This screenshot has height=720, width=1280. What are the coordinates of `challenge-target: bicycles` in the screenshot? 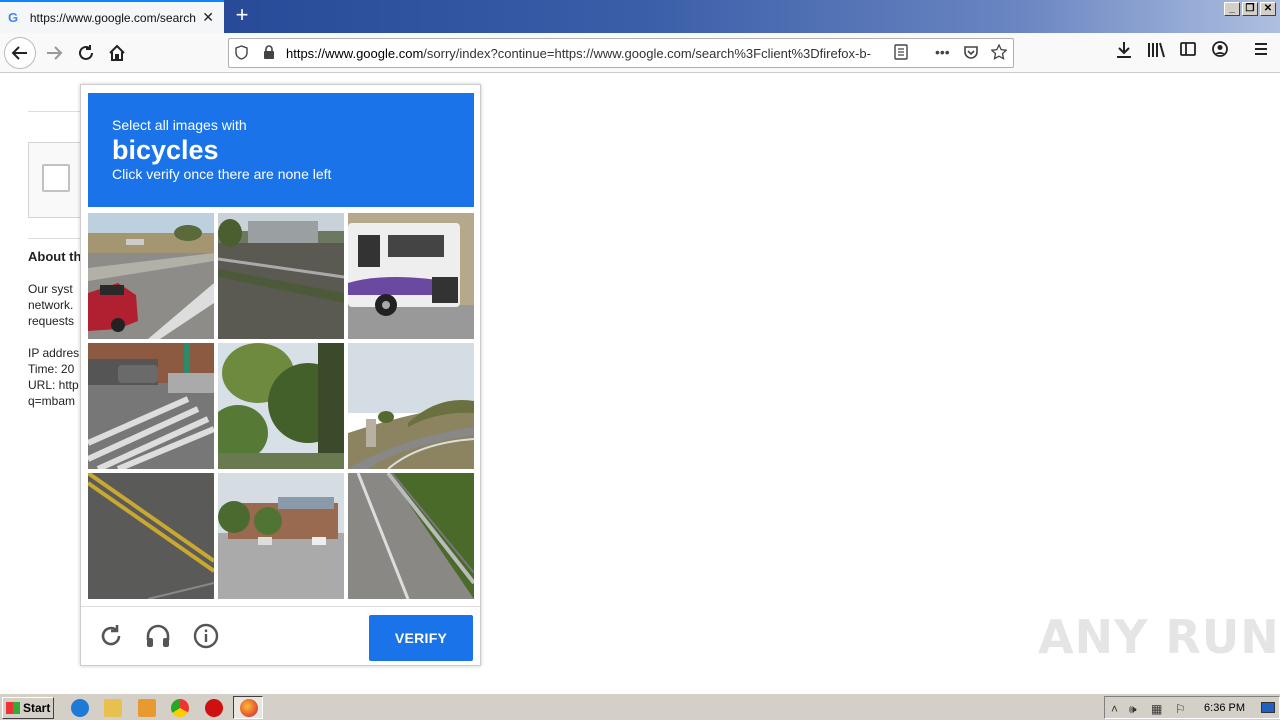 It's located at (165, 150).